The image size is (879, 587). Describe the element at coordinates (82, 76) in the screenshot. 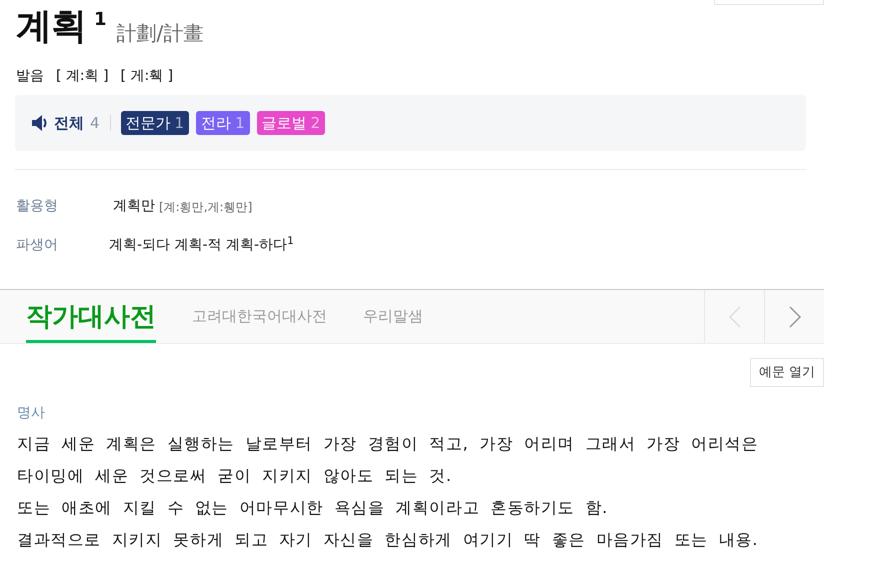

I see `pronunciation: [ 계:획 ]` at that location.